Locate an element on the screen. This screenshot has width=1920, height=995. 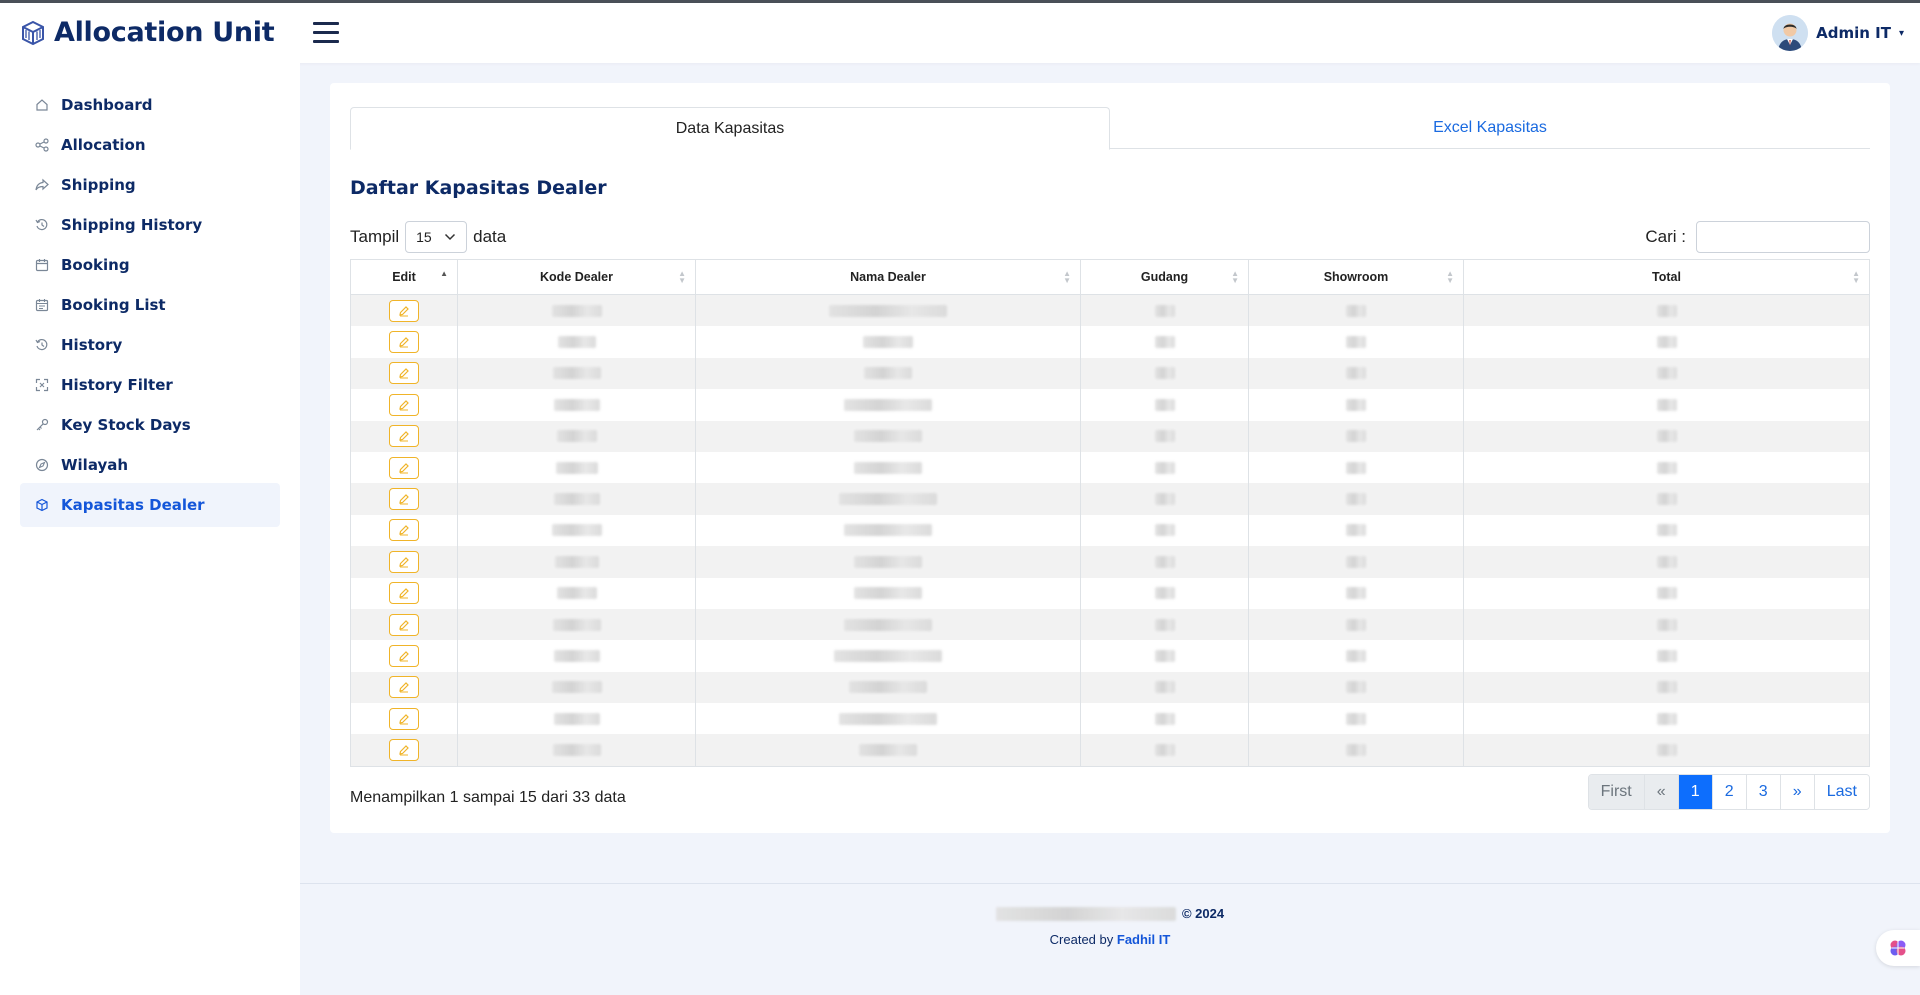
page-next-button: » is located at coordinates (1797, 792).